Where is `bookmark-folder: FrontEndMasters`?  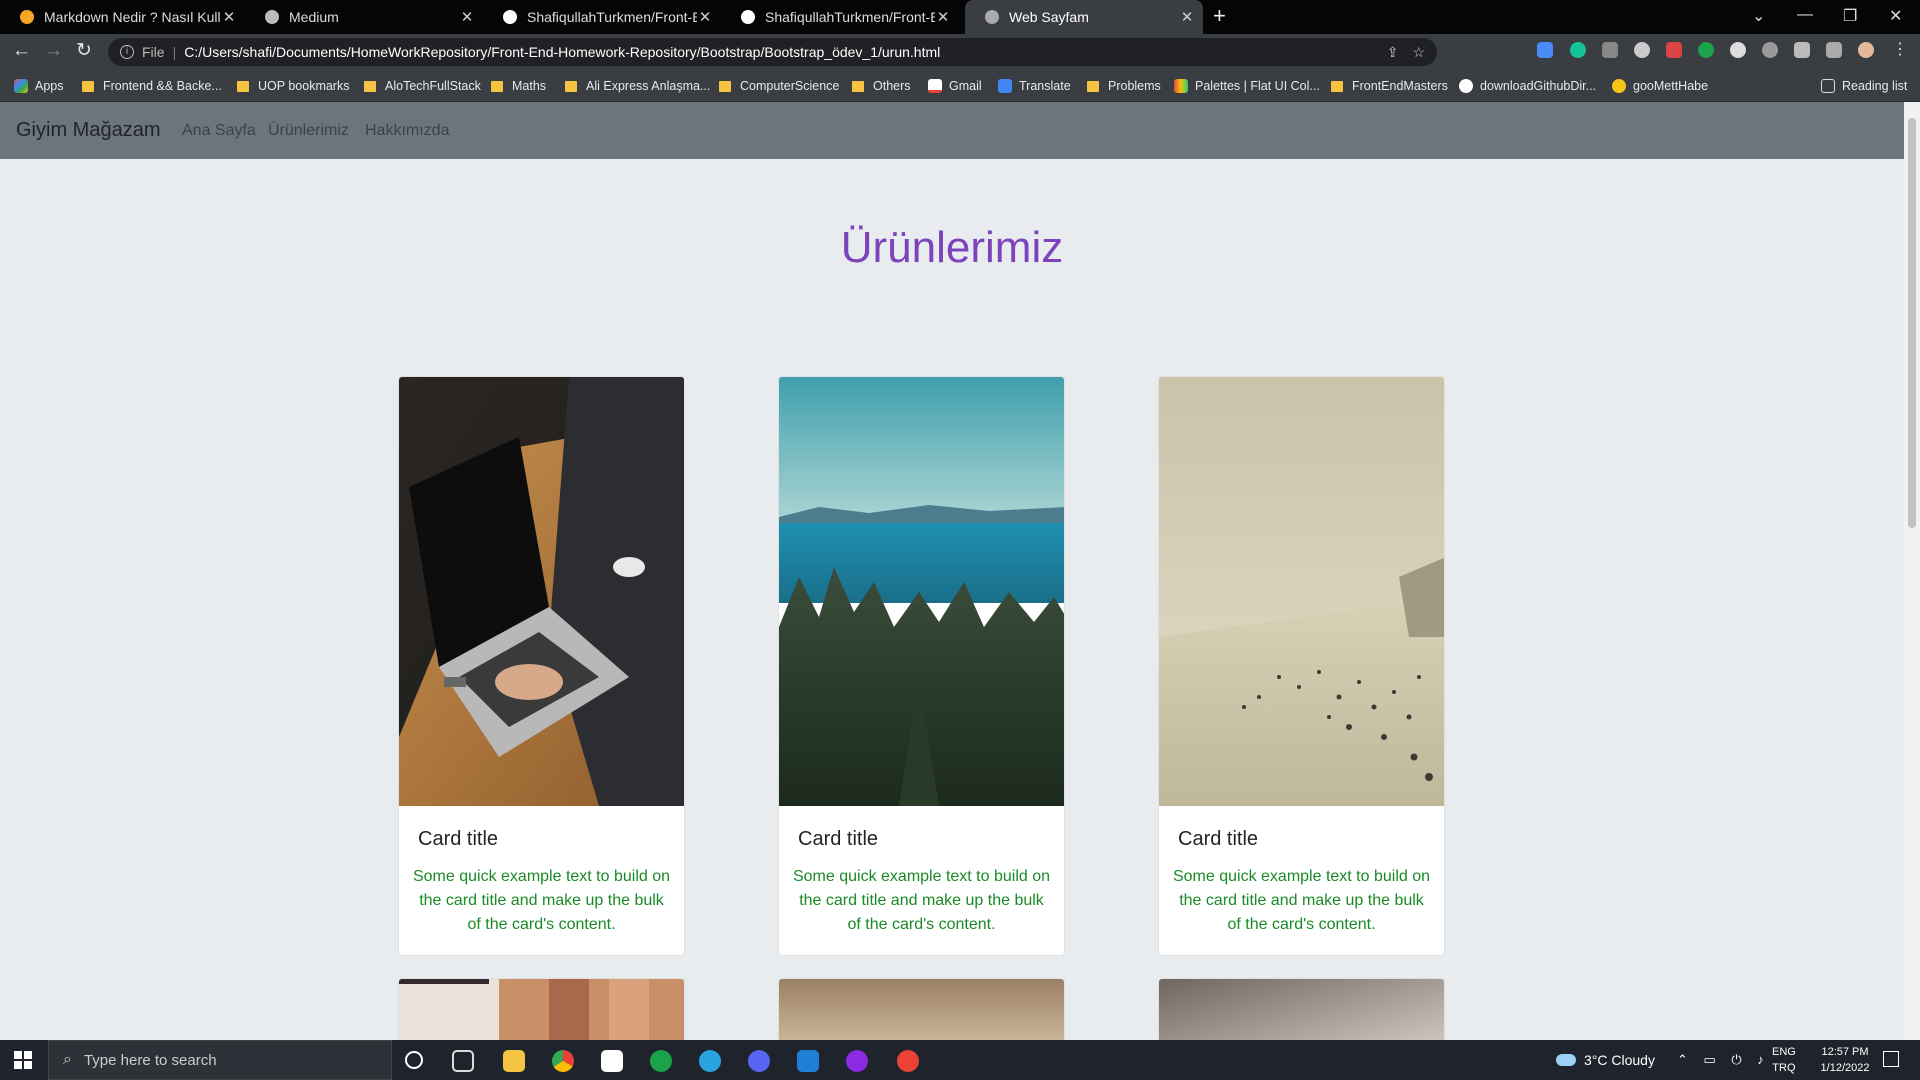
bookmark-folder: FrontEndMasters is located at coordinates (1389, 86).